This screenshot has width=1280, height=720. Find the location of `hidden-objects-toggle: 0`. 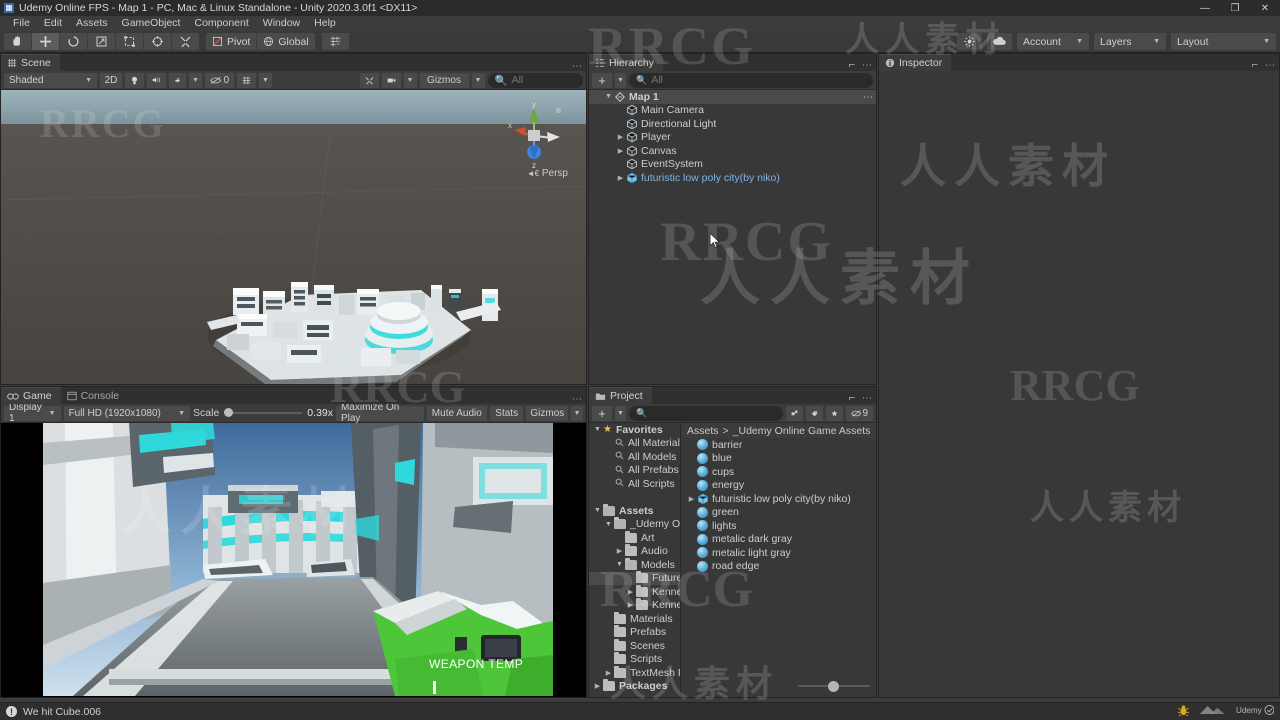

hidden-objects-toggle: 0 is located at coordinates (219, 80).